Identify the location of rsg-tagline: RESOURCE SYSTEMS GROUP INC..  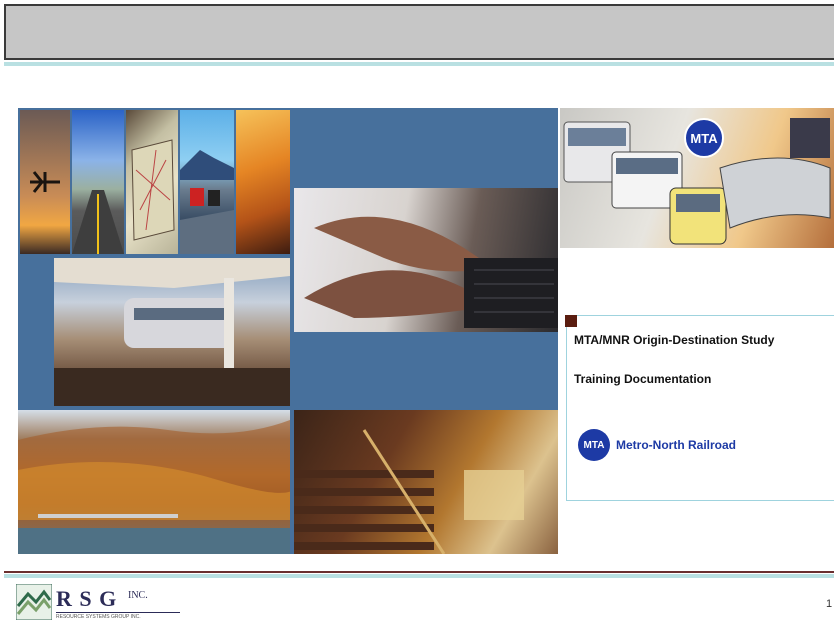
(98, 617).